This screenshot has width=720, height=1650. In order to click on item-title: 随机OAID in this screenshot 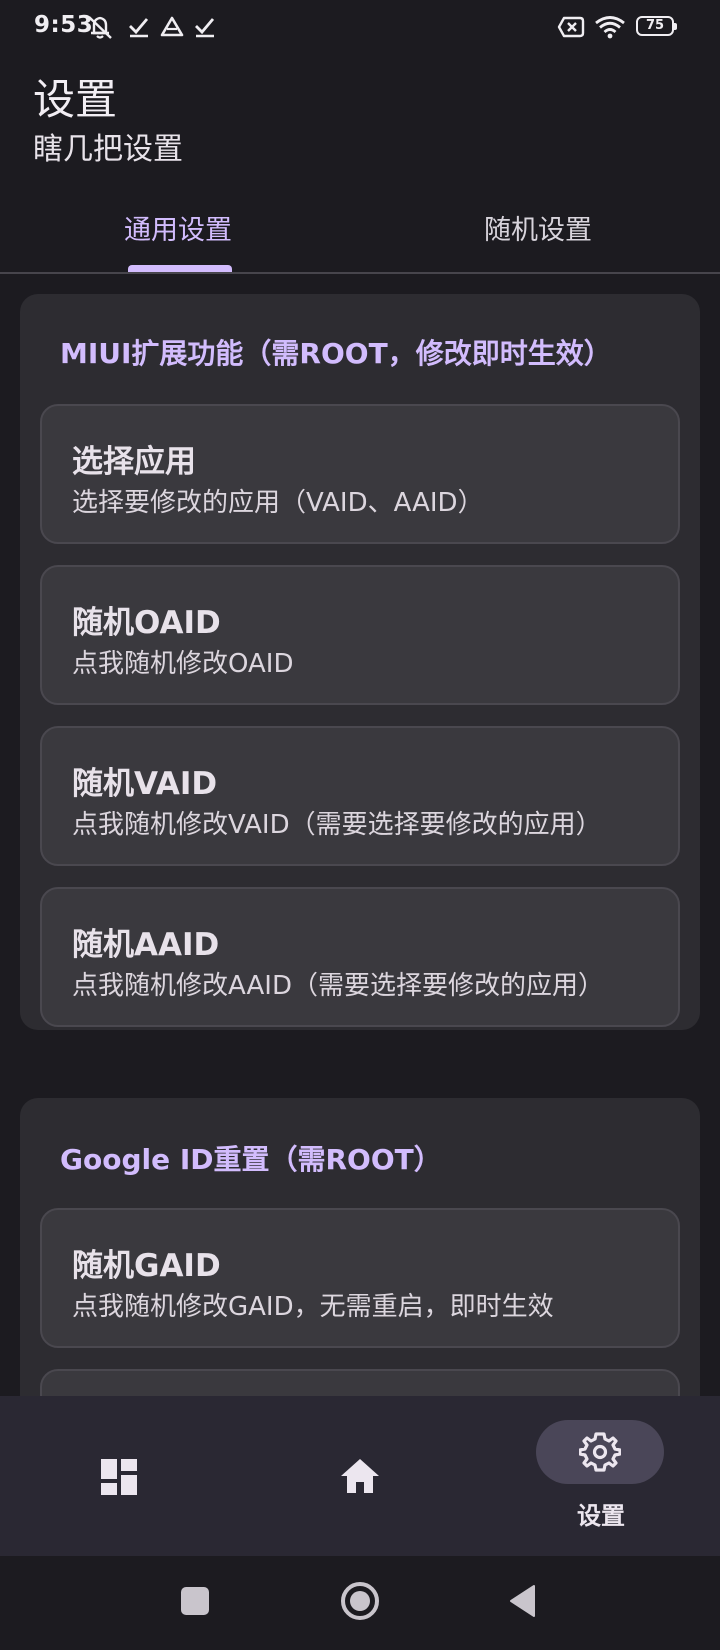, I will do `click(146, 623)`.